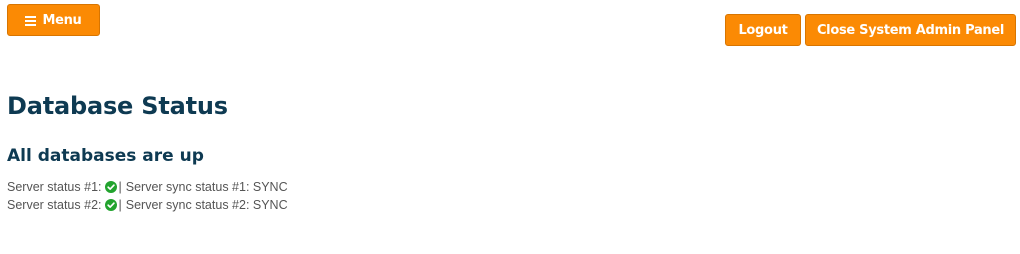 This screenshot has width=1020, height=254. Describe the element at coordinates (105, 156) in the screenshot. I see `database-summary: All databases are up` at that location.